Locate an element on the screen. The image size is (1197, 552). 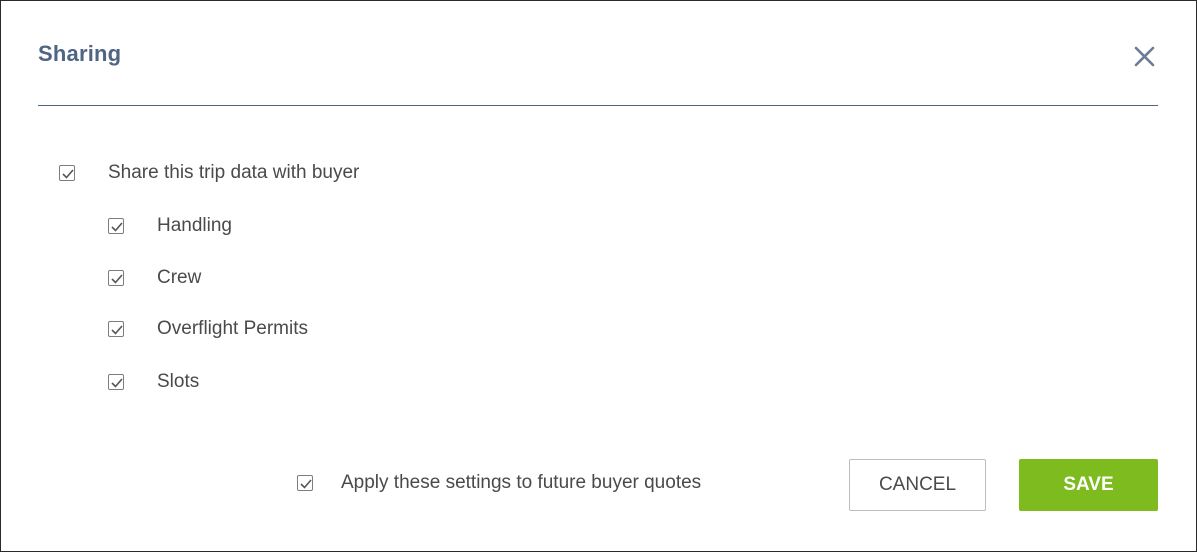
share-item-handling: Handling is located at coordinates (170, 226).